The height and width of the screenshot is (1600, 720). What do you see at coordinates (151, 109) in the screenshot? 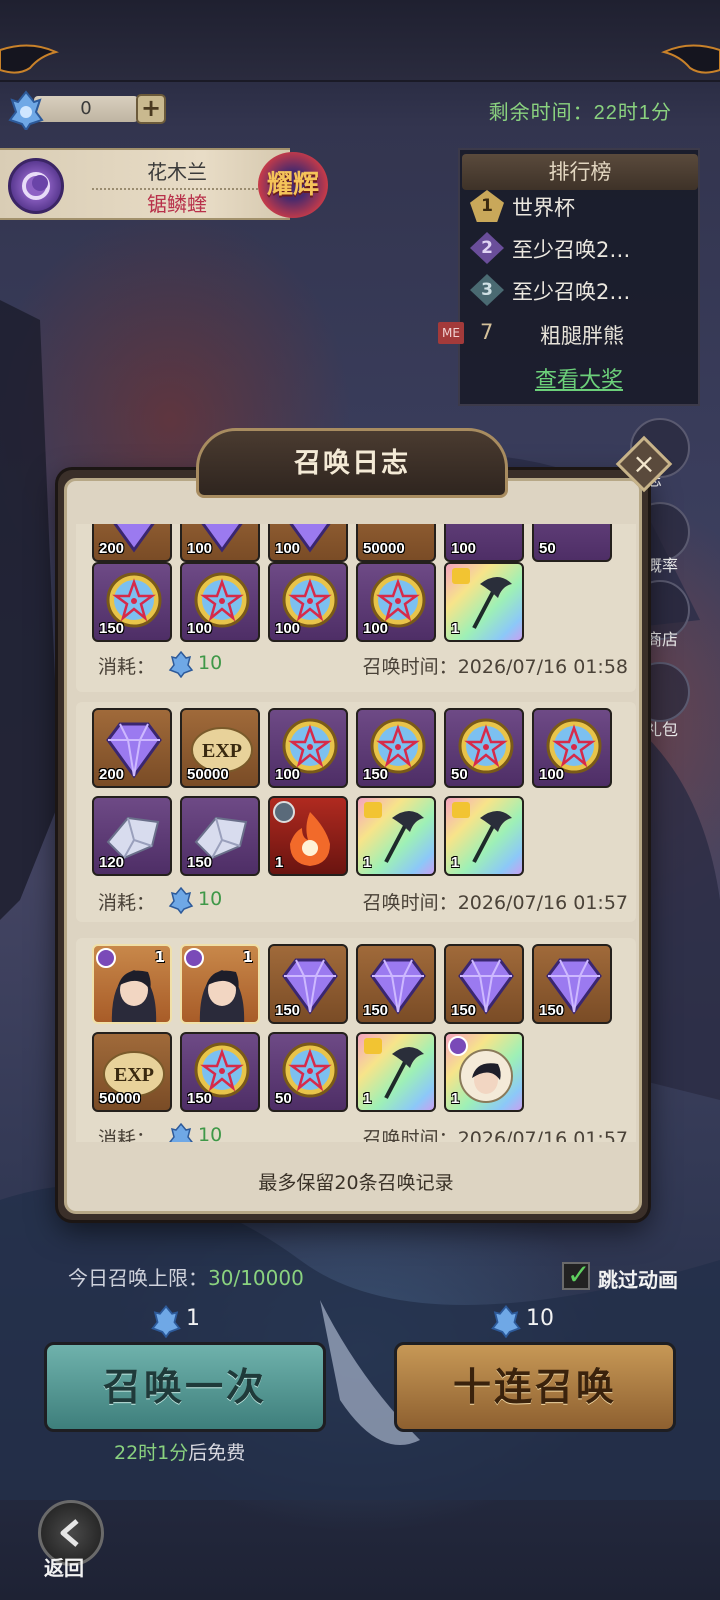
I see `add-currency-button: +` at bounding box center [151, 109].